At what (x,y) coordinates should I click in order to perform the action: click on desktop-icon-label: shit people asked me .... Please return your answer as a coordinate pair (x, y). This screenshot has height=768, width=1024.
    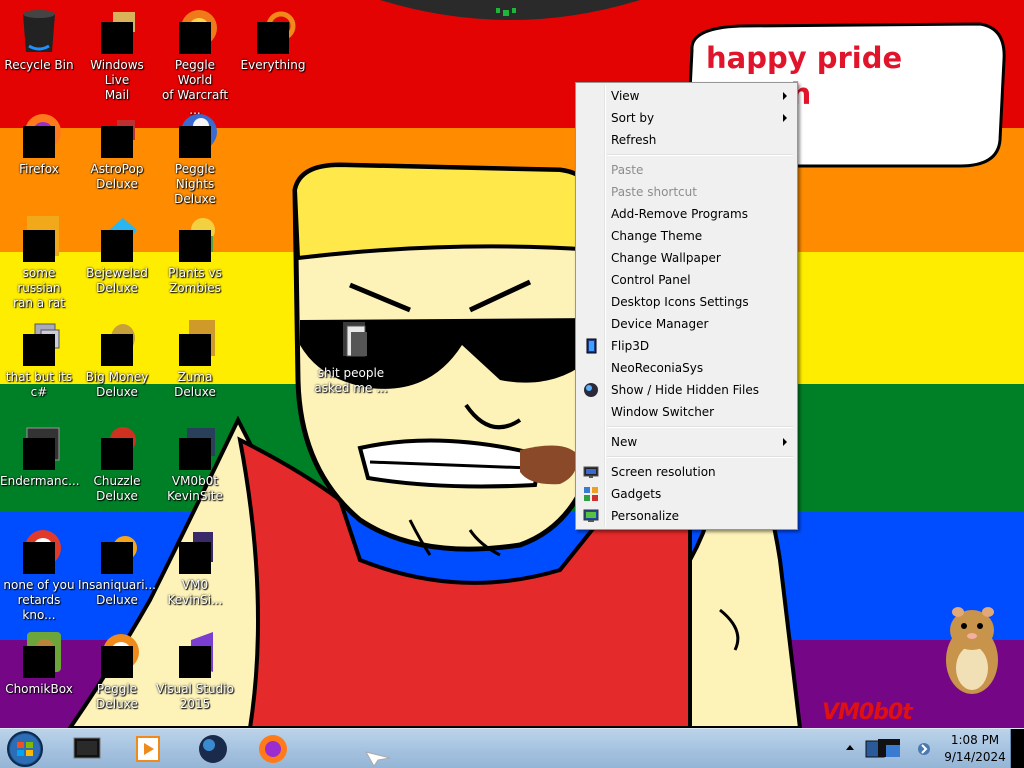
    Looking at the image, I should click on (351, 380).